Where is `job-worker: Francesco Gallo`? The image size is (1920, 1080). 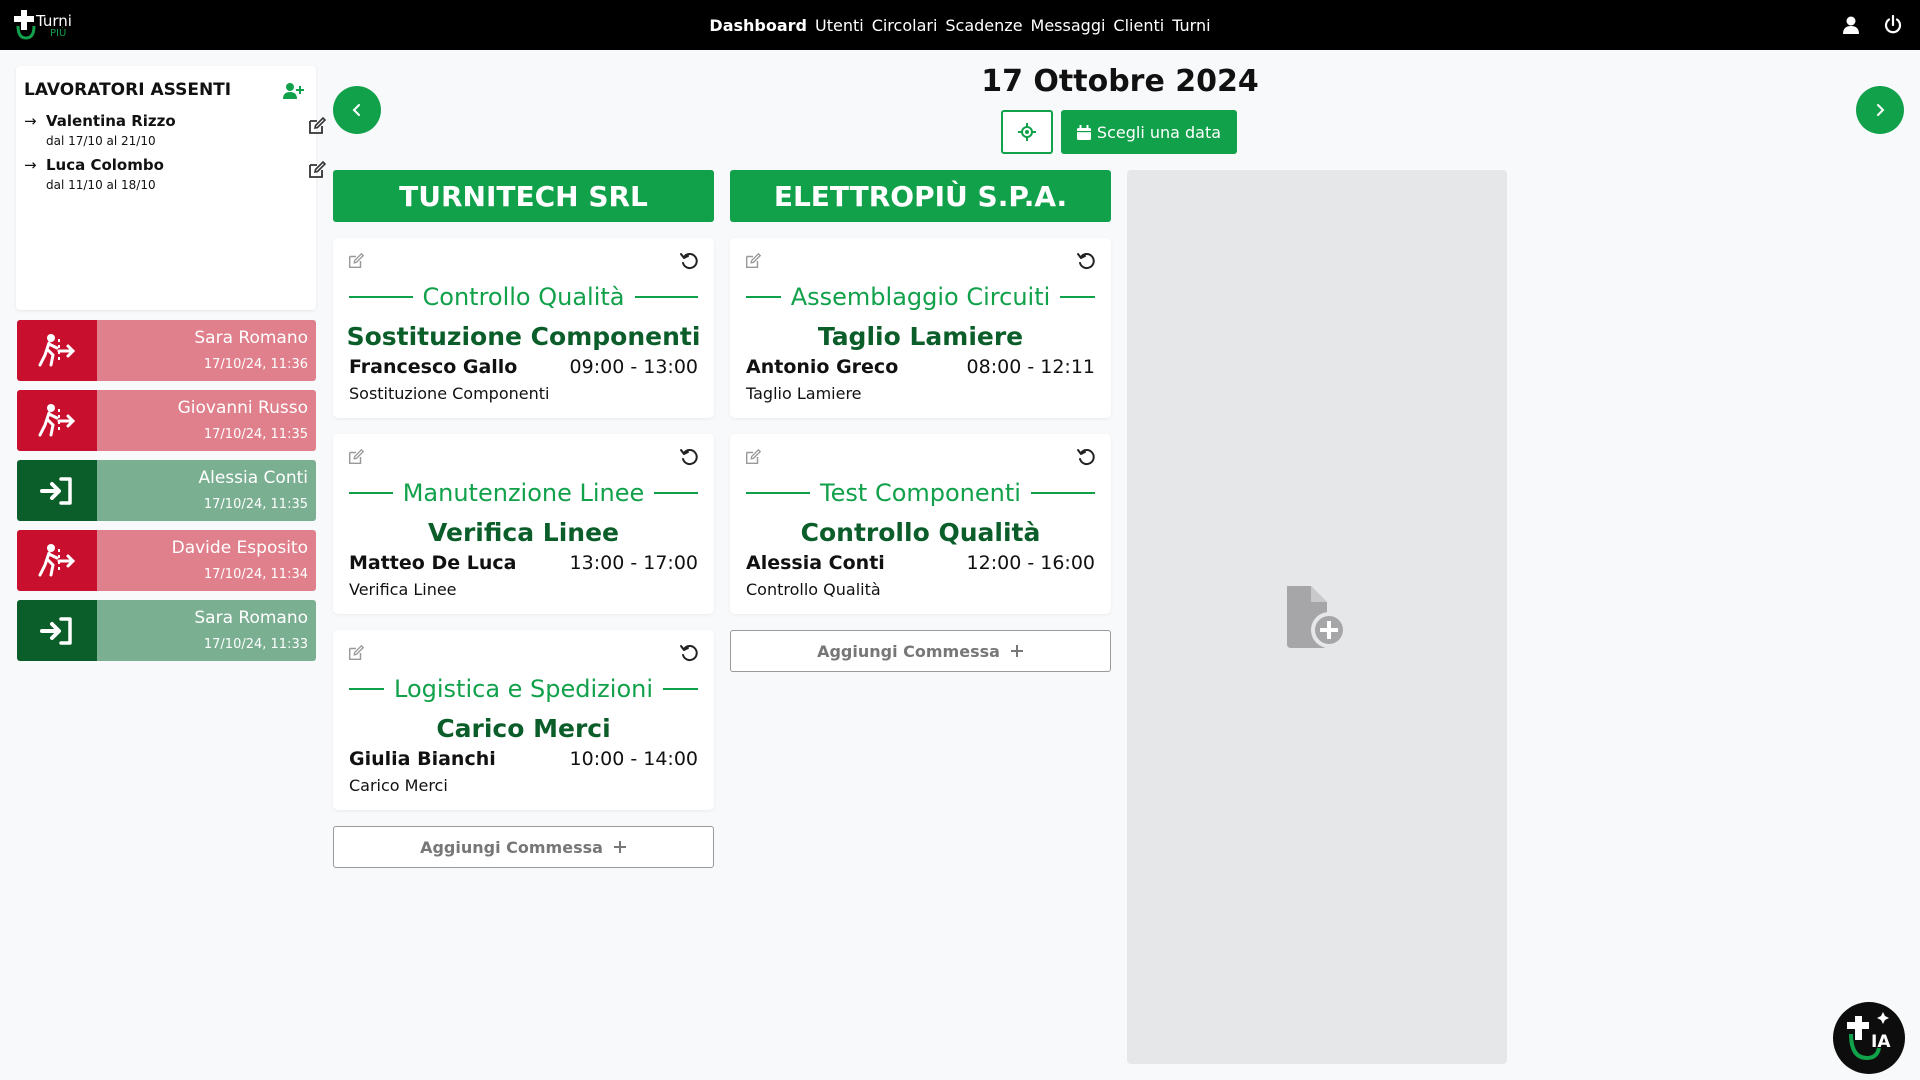 job-worker: Francesco Gallo is located at coordinates (433, 367).